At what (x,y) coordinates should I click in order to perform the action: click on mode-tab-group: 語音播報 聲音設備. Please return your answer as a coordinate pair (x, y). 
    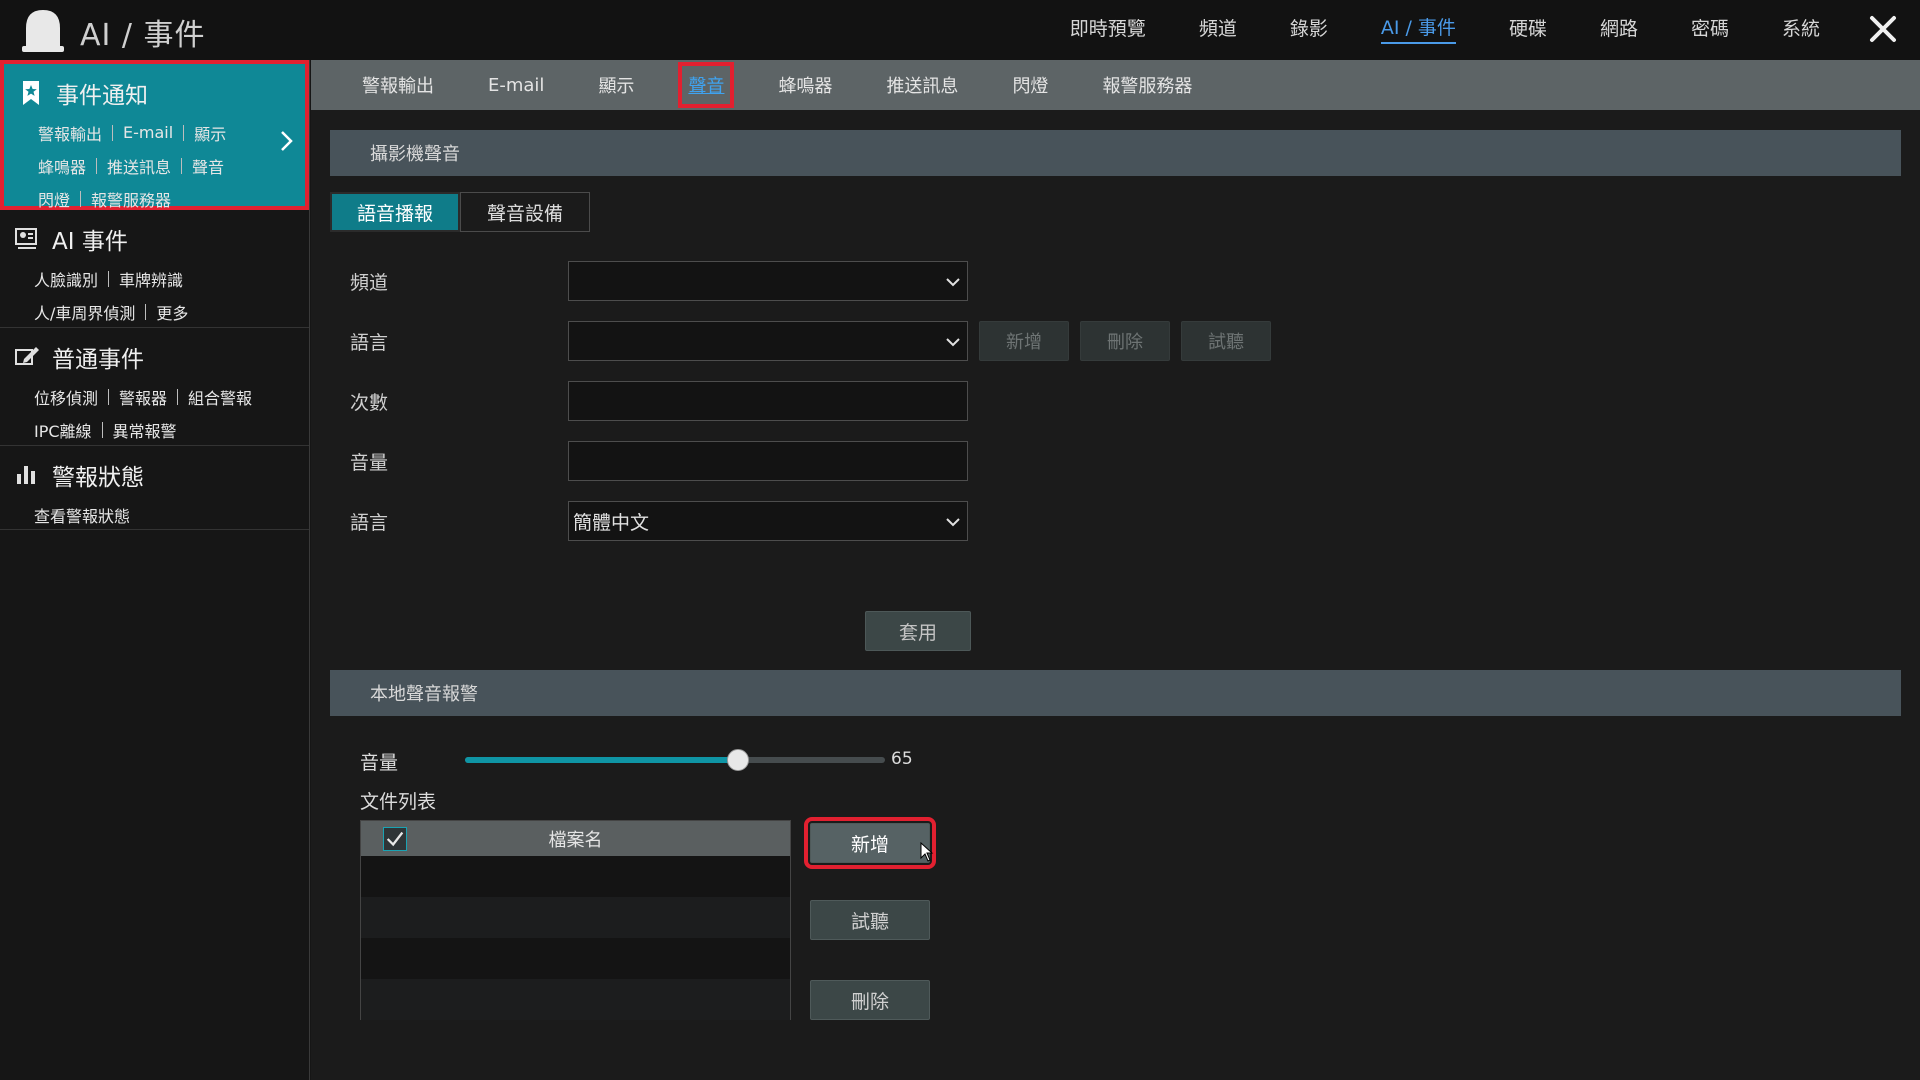
    Looking at the image, I should click on (460, 212).